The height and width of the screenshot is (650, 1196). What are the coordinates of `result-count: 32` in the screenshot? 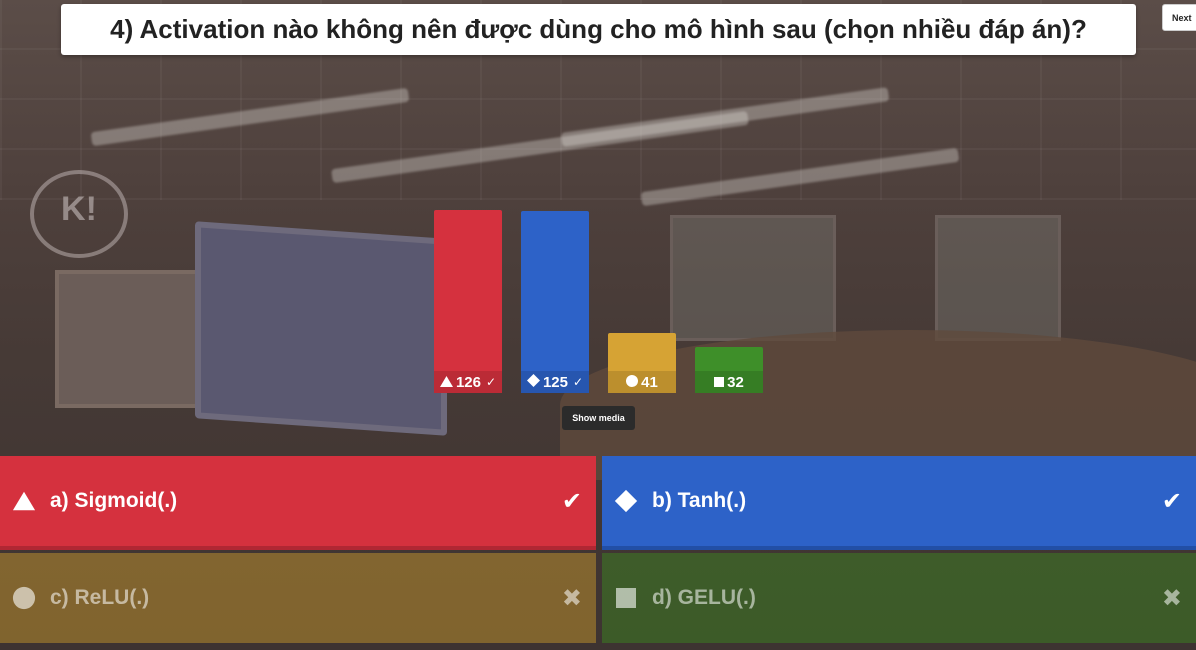 It's located at (735, 382).